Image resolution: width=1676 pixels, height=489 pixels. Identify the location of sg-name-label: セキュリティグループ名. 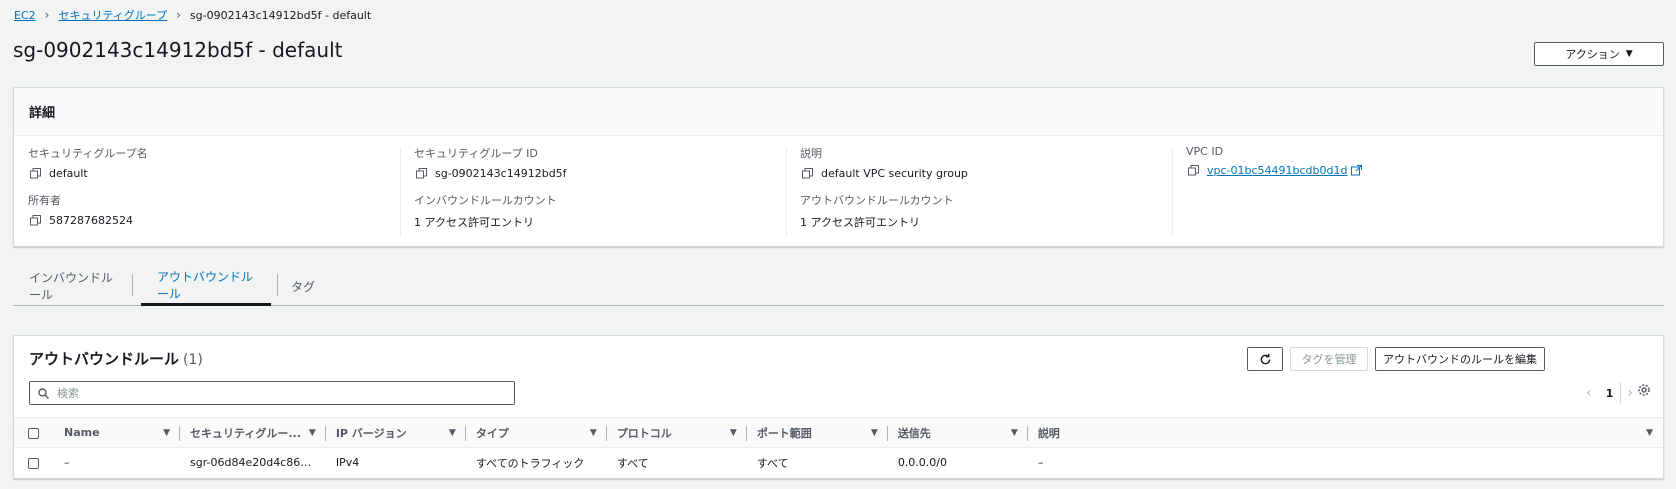
(88, 153).